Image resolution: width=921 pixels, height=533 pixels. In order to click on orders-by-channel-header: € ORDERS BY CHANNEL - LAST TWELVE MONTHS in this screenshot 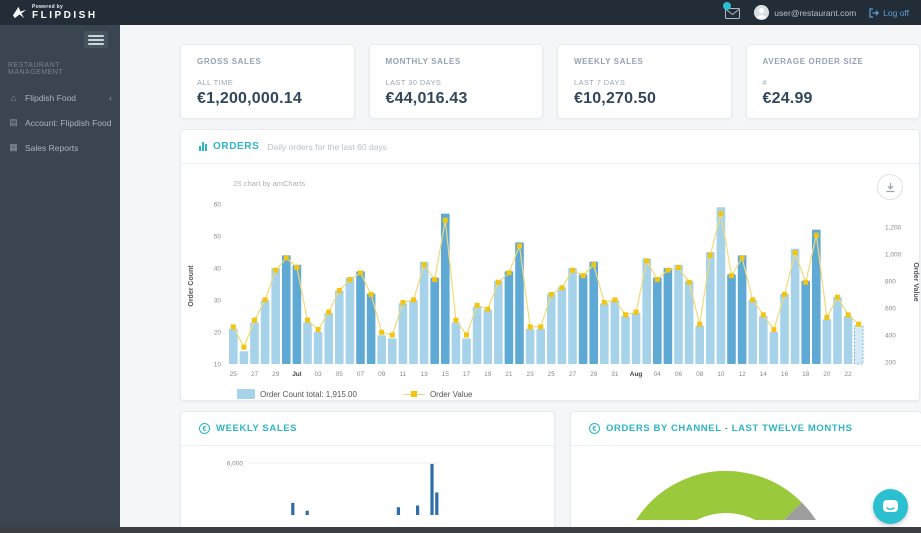, I will do `click(746, 429)`.